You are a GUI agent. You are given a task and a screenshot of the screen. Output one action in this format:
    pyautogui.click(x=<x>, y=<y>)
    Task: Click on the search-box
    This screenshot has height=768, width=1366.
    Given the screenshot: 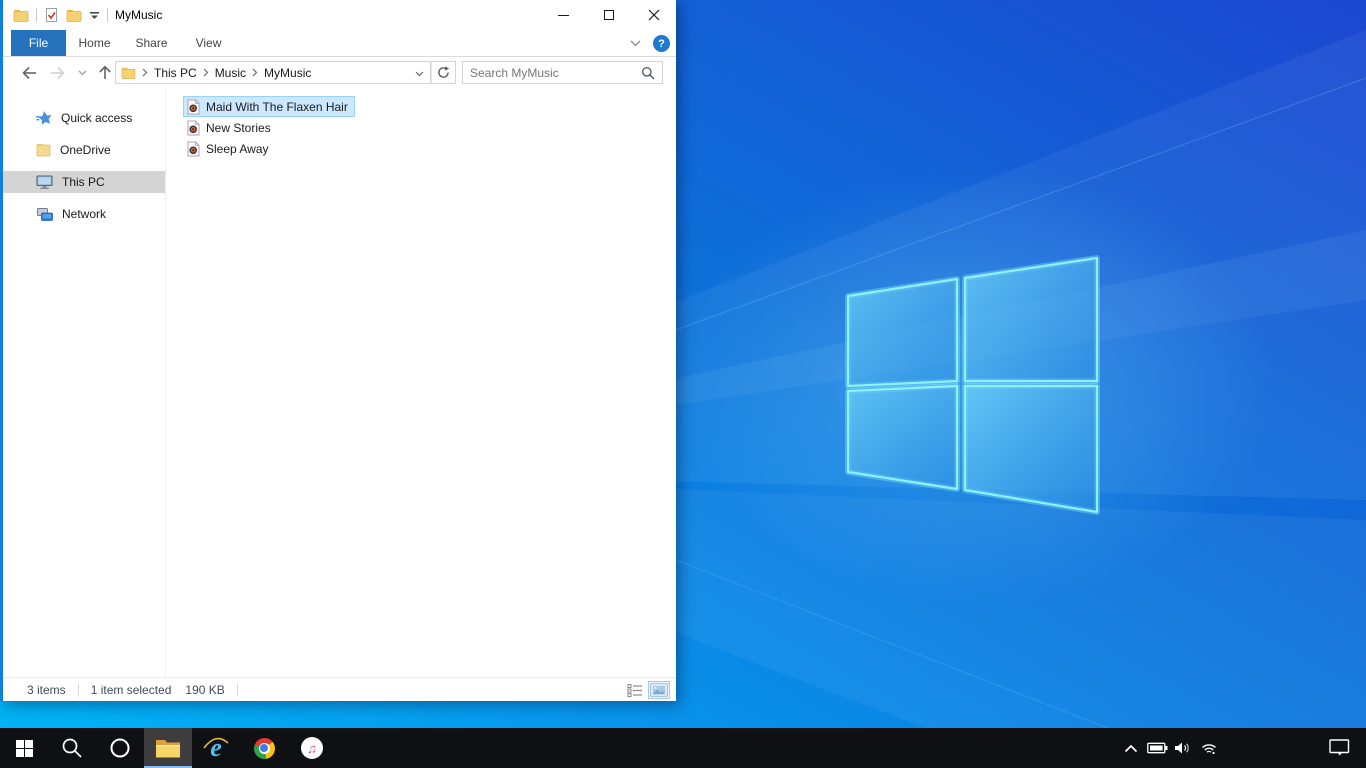 What is the action you would take?
    pyautogui.click(x=562, y=72)
    